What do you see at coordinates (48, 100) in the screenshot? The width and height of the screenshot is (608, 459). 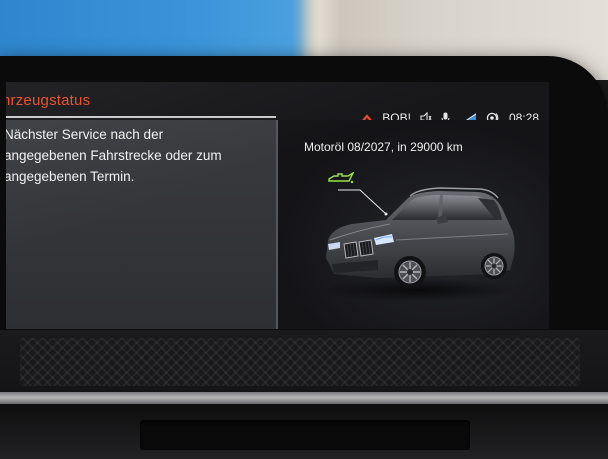 I see `page-title: hrzeugstatus` at bounding box center [48, 100].